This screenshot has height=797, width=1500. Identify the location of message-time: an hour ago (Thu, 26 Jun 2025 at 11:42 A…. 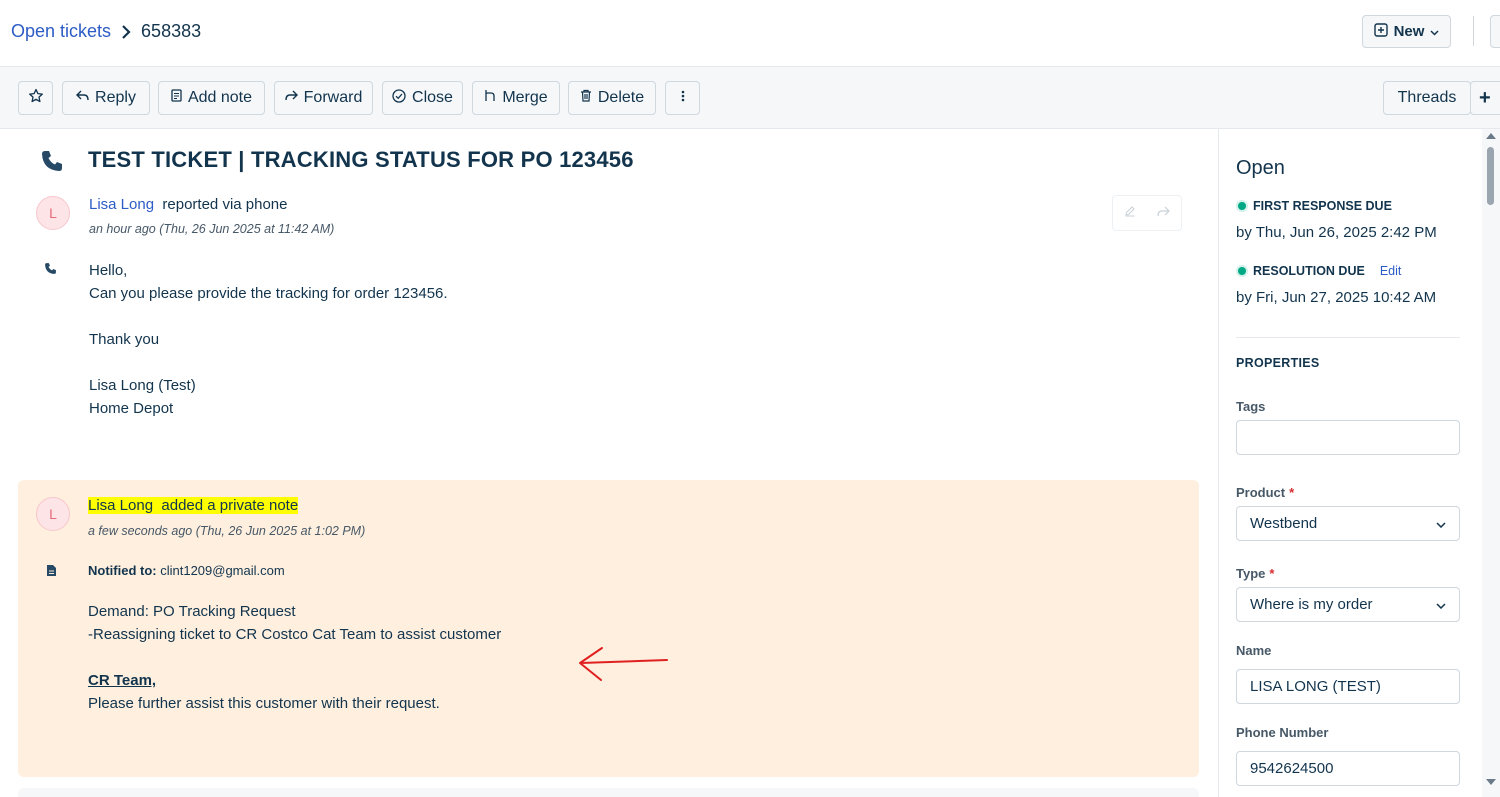
(212, 229).